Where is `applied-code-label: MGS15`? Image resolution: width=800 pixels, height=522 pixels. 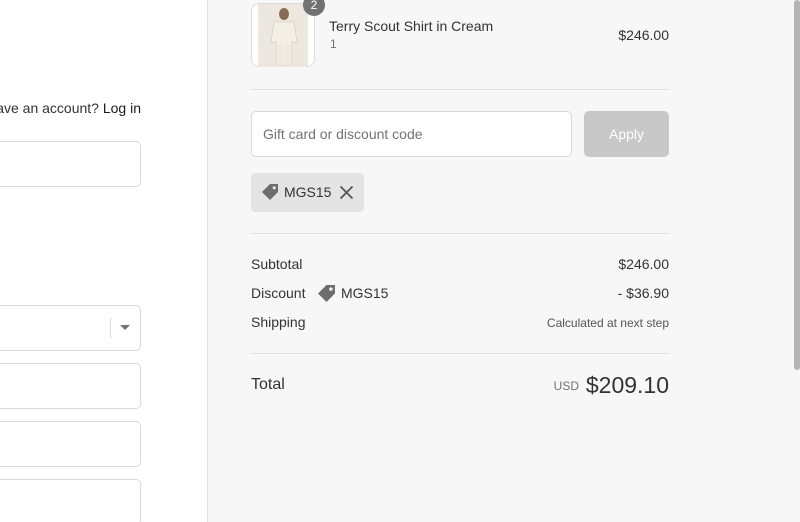 applied-code-label: MGS15 is located at coordinates (308, 192).